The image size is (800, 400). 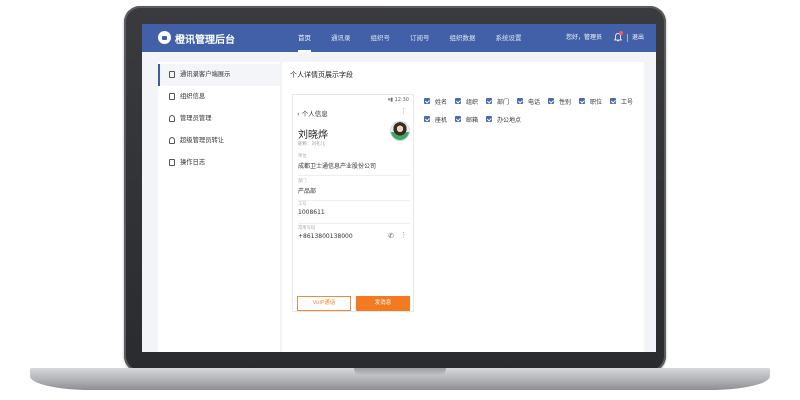 I want to click on checkbox-org: 组织, so click(x=466, y=101).